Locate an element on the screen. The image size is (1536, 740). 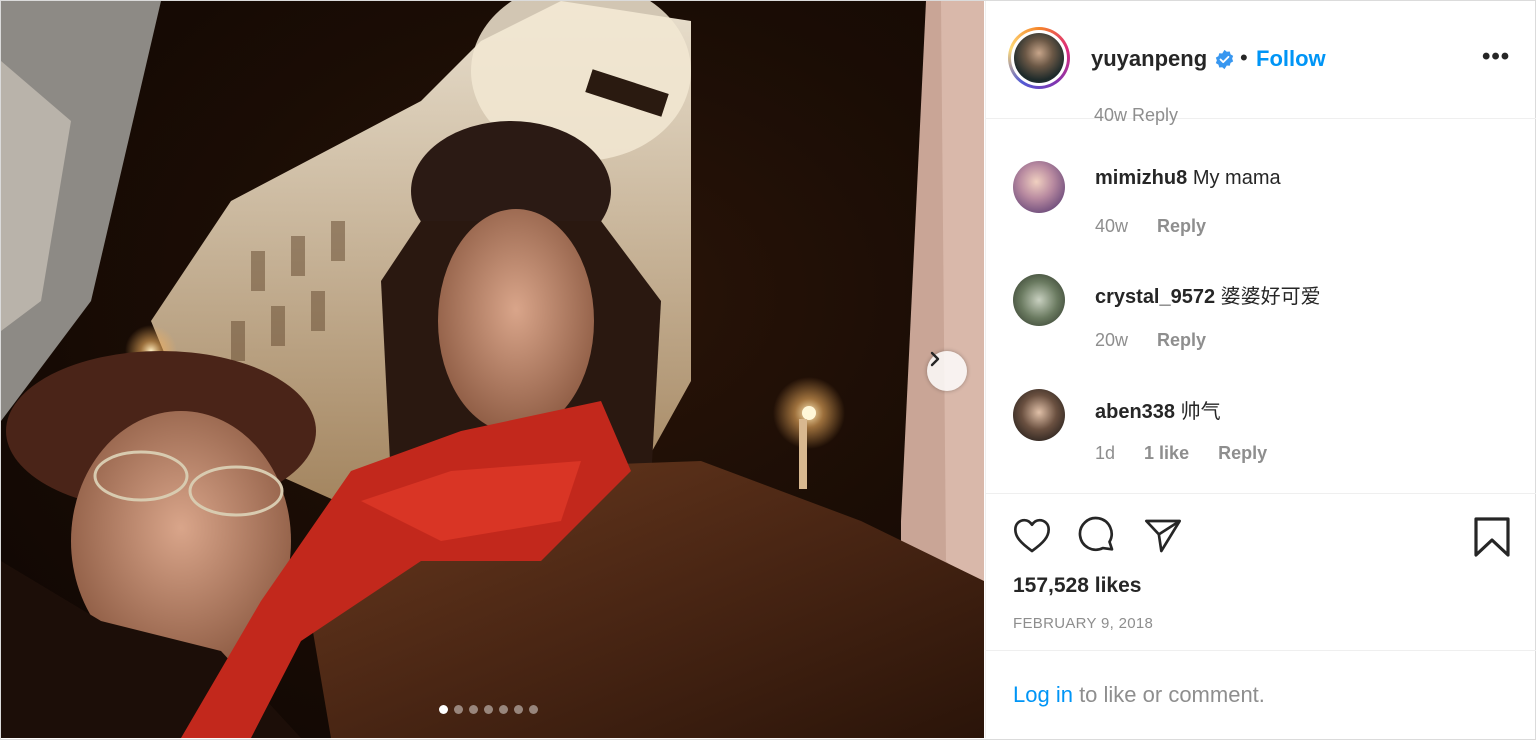
comment-text-line: aben338 帅气 is located at coordinates (1158, 409).